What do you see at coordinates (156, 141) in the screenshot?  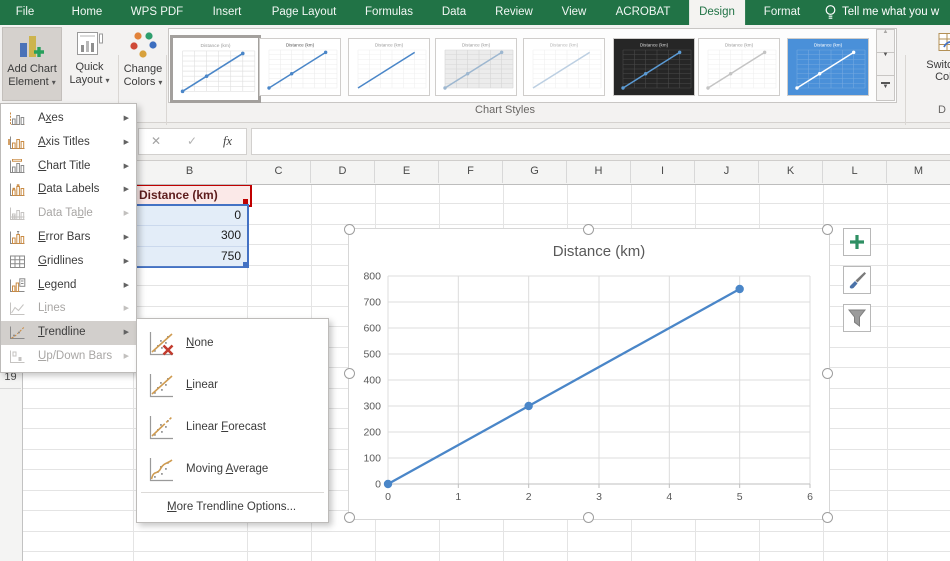 I see `cancel-icon: ✕` at bounding box center [156, 141].